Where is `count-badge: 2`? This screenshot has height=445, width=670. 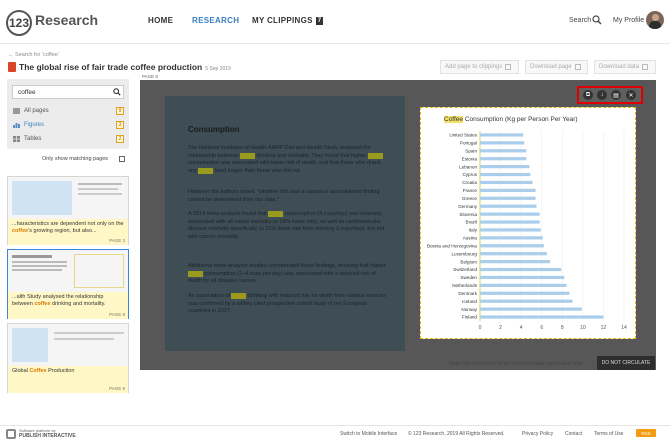
count-badge: 2 is located at coordinates (120, 139).